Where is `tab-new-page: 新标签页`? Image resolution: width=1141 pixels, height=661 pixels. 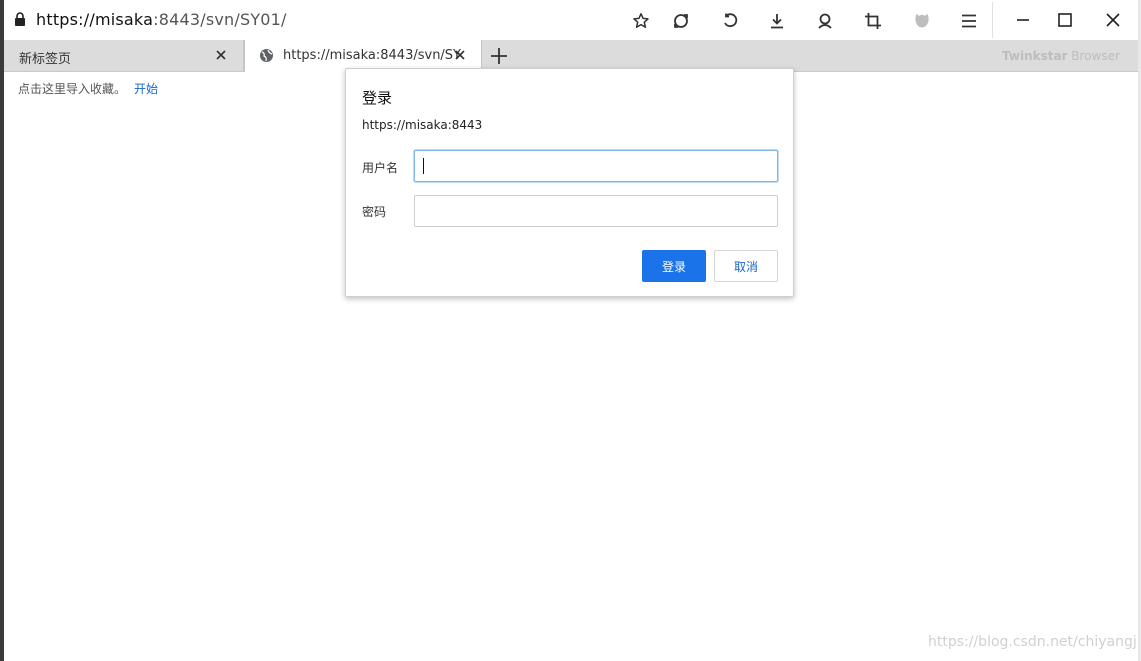
tab-new-page: 新标签页 is located at coordinates (124, 55).